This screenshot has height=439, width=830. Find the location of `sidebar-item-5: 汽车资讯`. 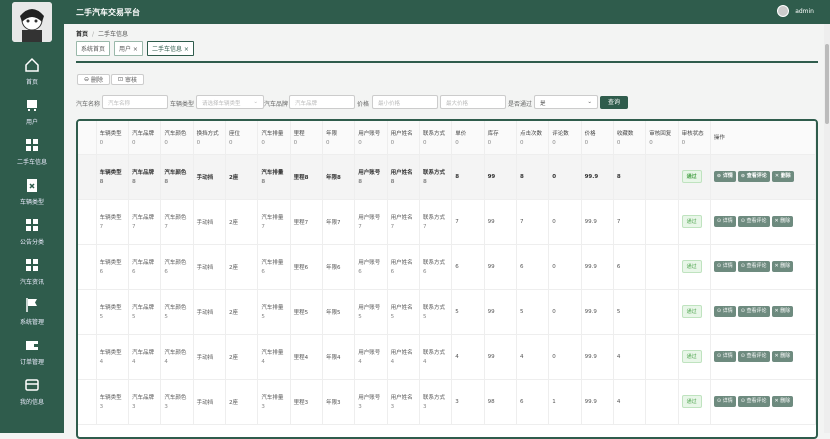

sidebar-item-5: 汽车资讯 is located at coordinates (32, 276).